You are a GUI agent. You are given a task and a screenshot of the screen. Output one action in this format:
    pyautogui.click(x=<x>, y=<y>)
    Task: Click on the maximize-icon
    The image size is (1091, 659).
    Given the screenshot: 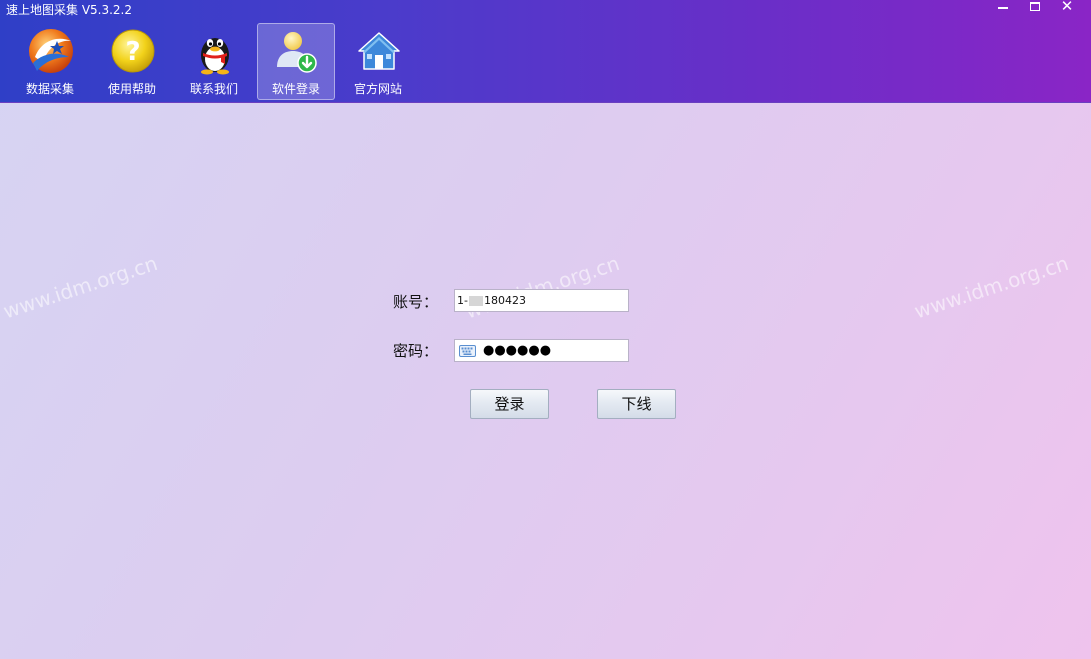 What is the action you would take?
    pyautogui.click(x=1035, y=8)
    